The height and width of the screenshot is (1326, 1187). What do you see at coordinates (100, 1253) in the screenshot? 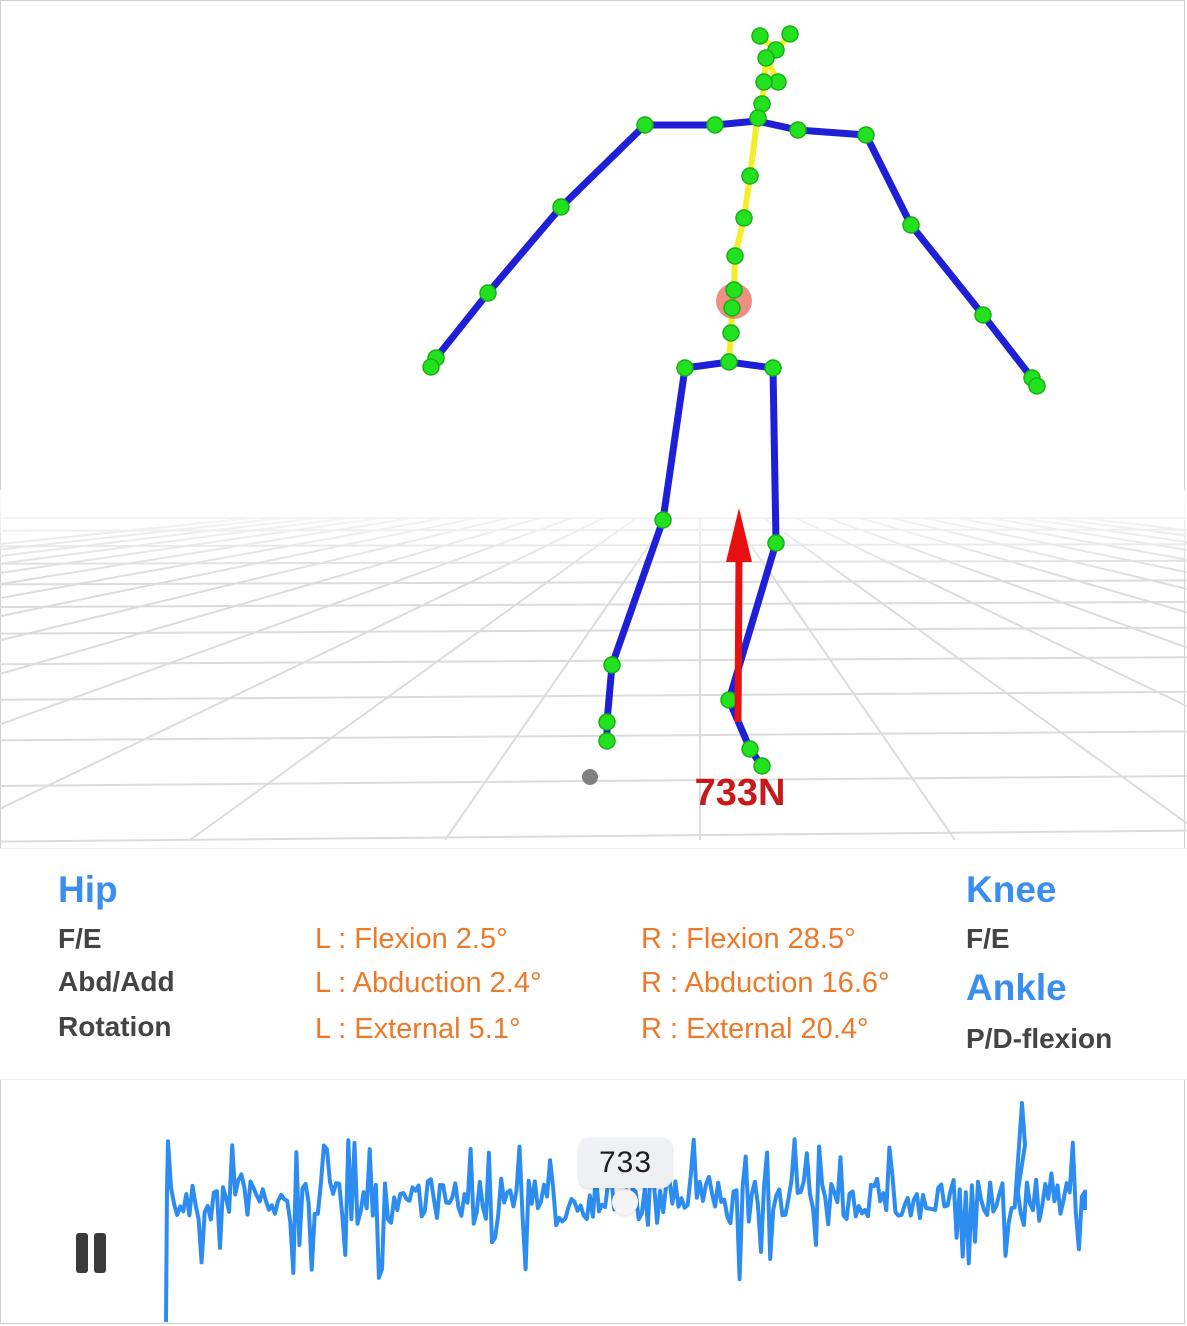
I see `pause-icon-bar` at bounding box center [100, 1253].